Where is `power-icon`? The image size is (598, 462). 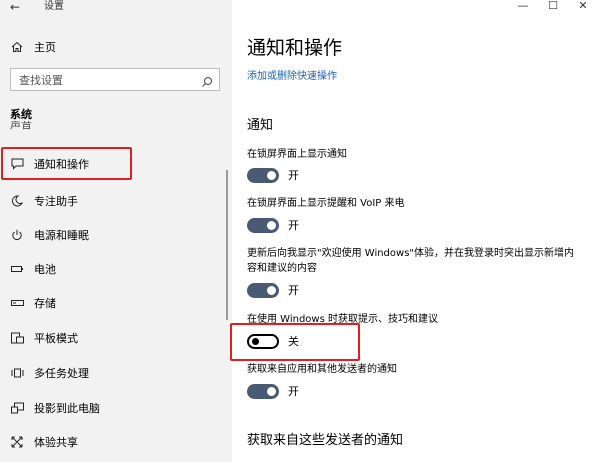 power-icon is located at coordinates (17, 235).